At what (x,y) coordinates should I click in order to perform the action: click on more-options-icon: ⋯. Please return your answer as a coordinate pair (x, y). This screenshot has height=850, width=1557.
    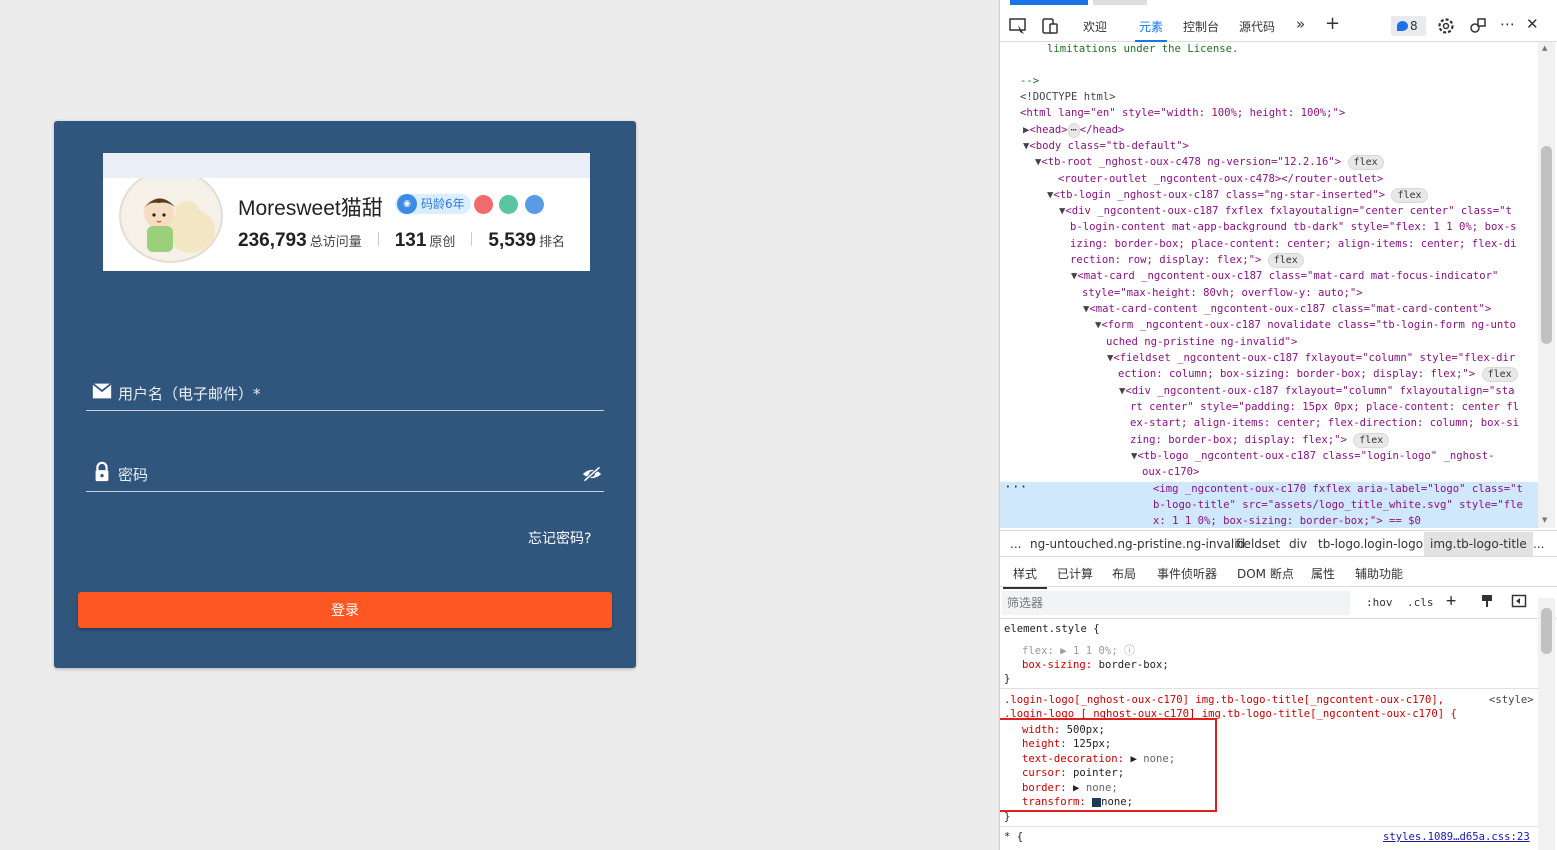
    Looking at the image, I should click on (1507, 24).